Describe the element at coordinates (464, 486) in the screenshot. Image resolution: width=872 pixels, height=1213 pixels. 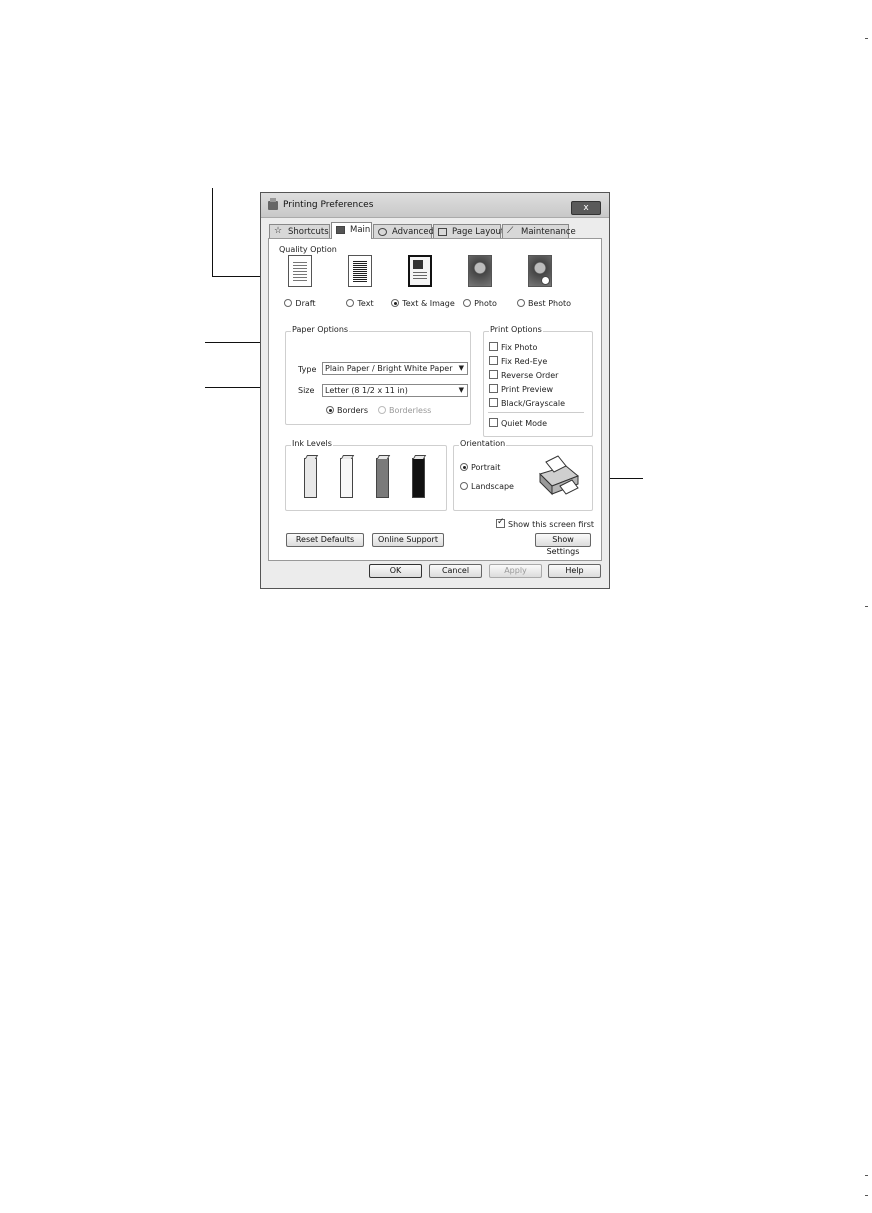
I see `landscape-radio` at that location.